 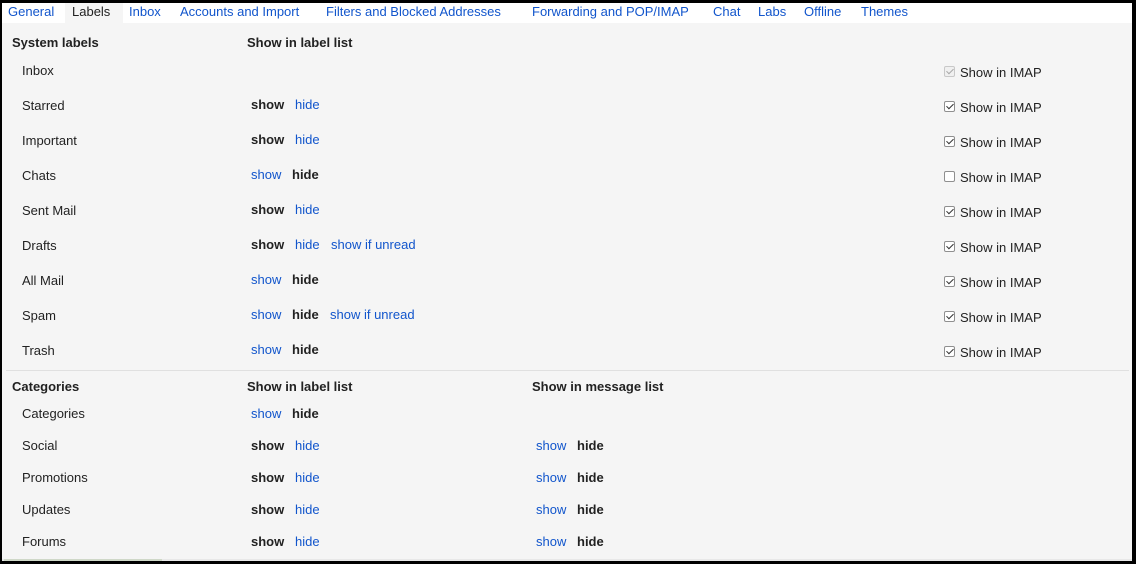 I want to click on promotions-label-show-option: show, so click(x=268, y=477).